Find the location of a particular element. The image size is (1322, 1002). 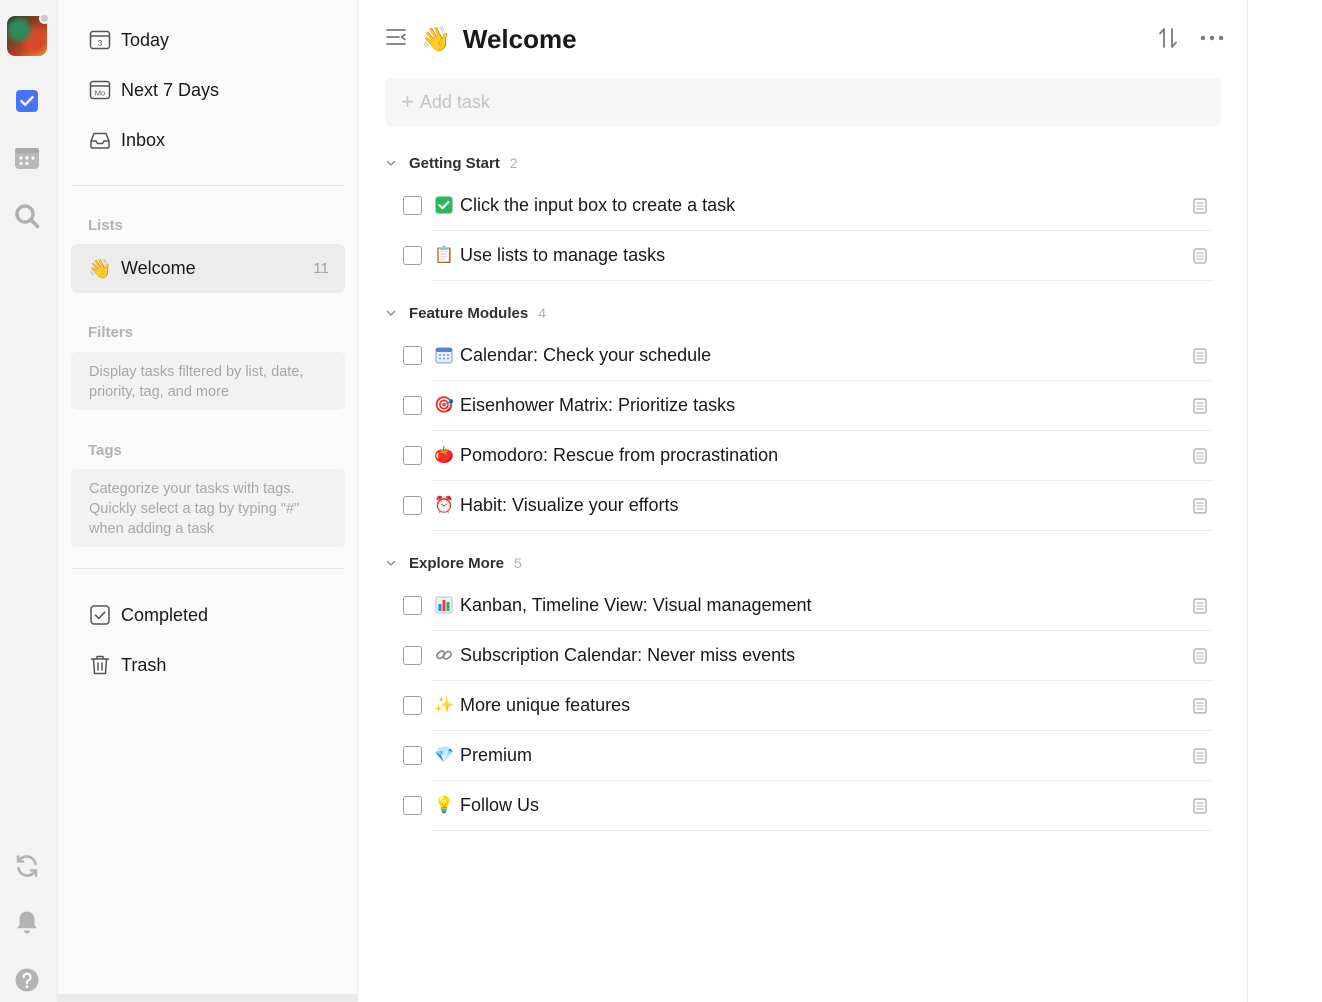

task-title: Follow Us is located at coordinates (500, 805).